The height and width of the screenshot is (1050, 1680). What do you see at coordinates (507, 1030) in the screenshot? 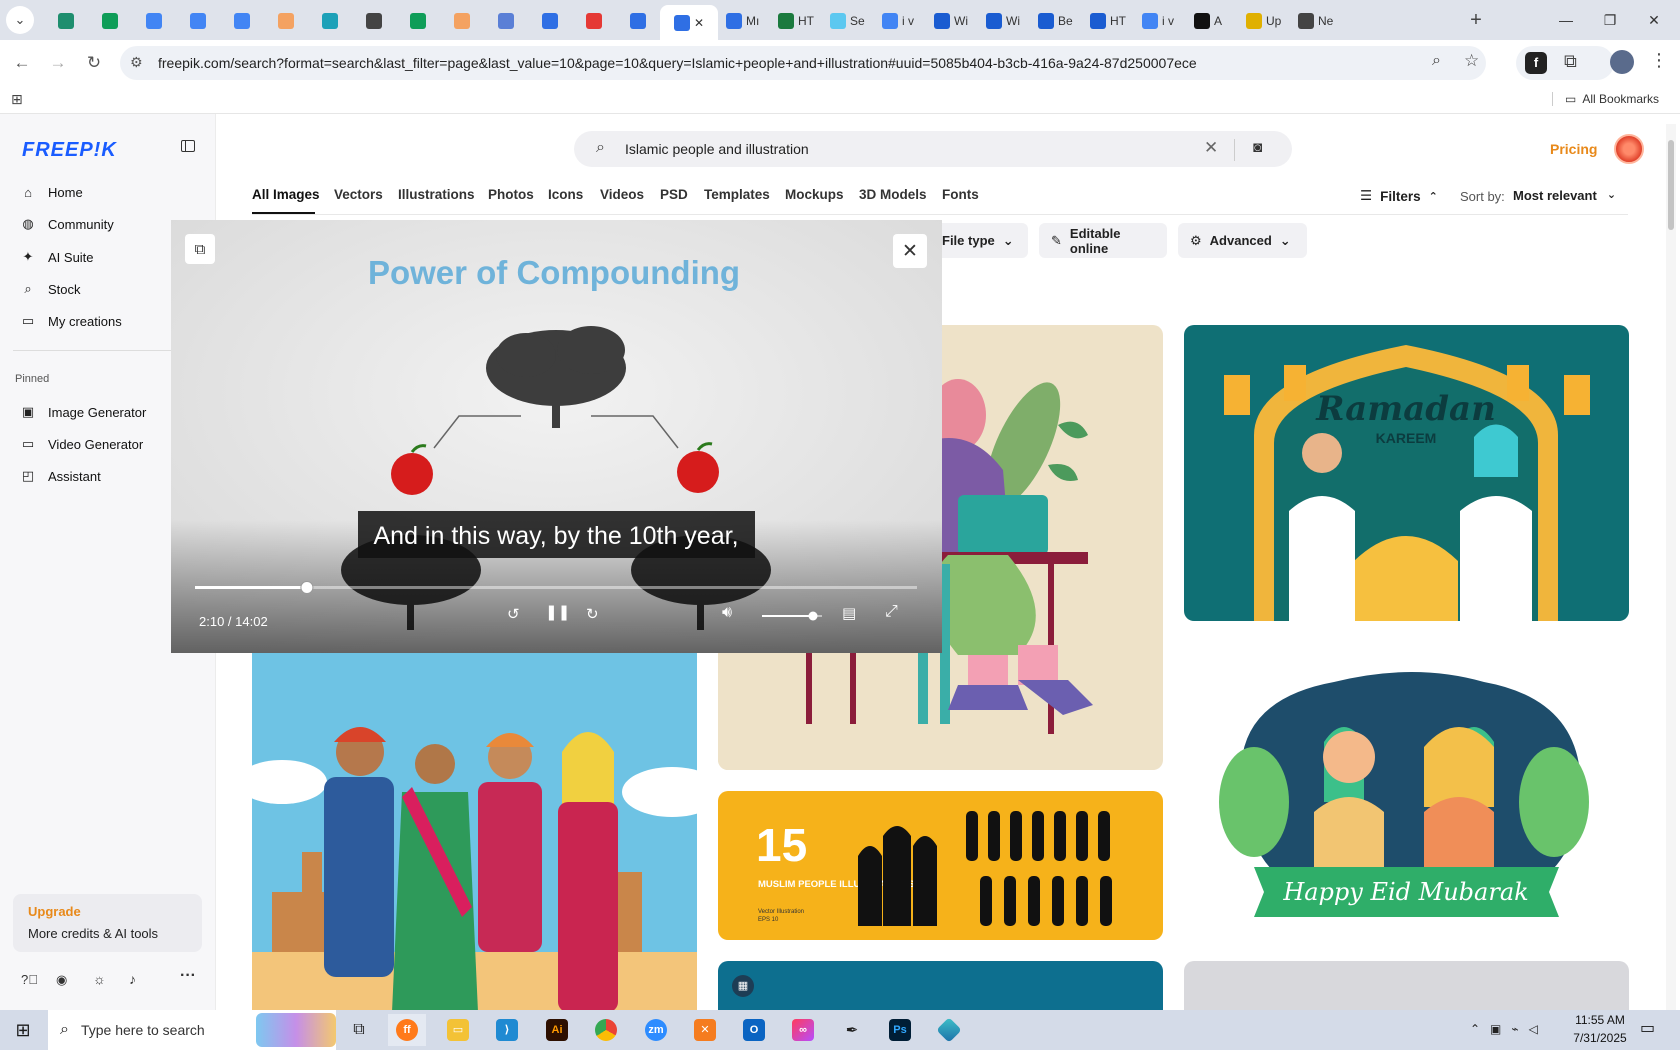
I see `vscode-icon: ⟩` at bounding box center [507, 1030].